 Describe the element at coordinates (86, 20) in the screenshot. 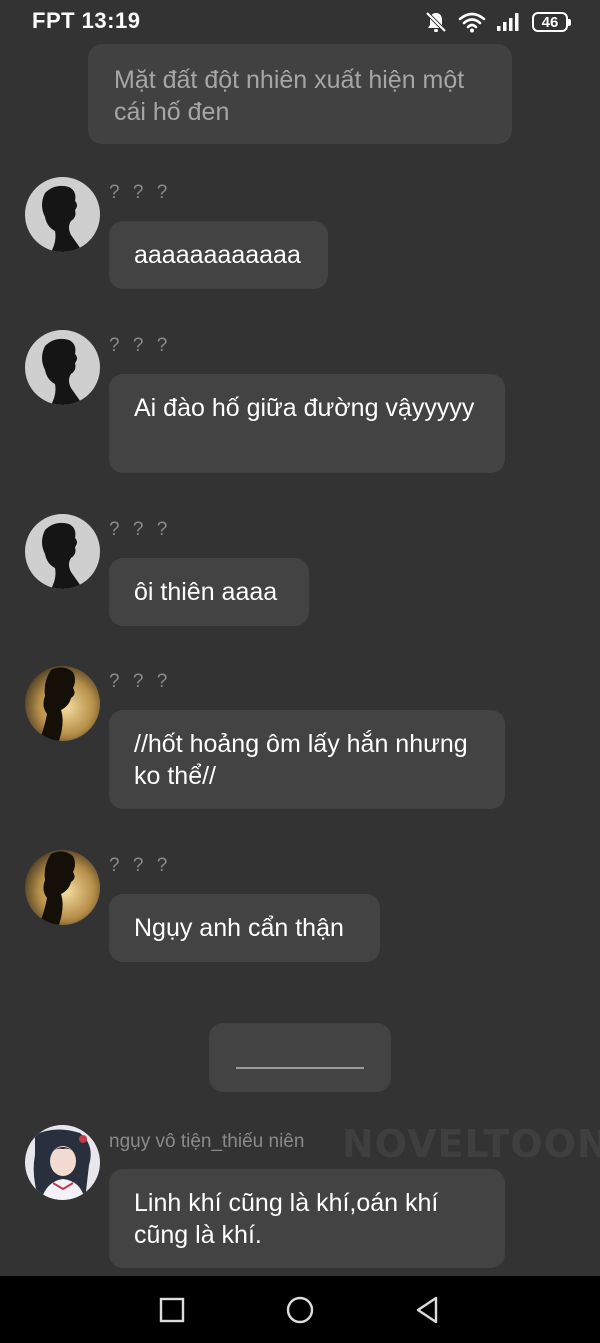

I see `status-time: FPT 13:19` at that location.